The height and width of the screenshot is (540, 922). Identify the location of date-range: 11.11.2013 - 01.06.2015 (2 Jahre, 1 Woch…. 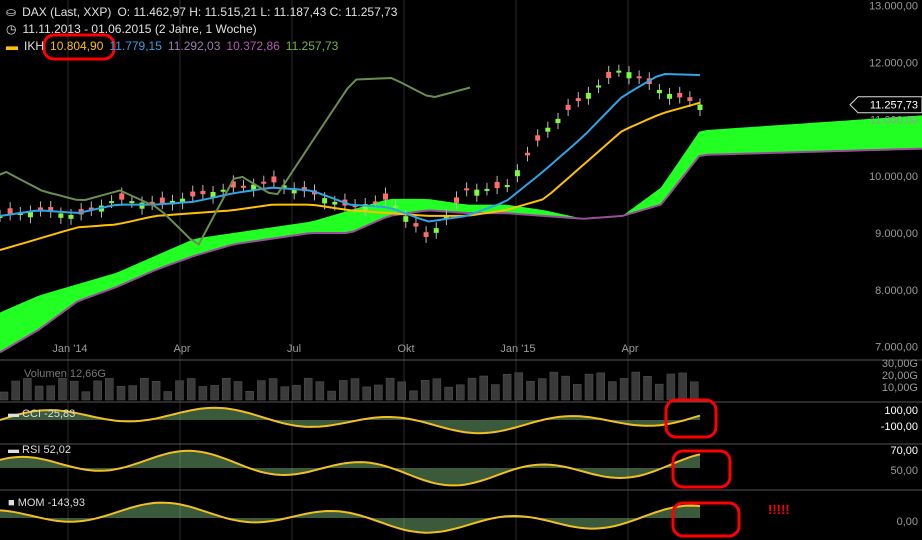
(139, 29).